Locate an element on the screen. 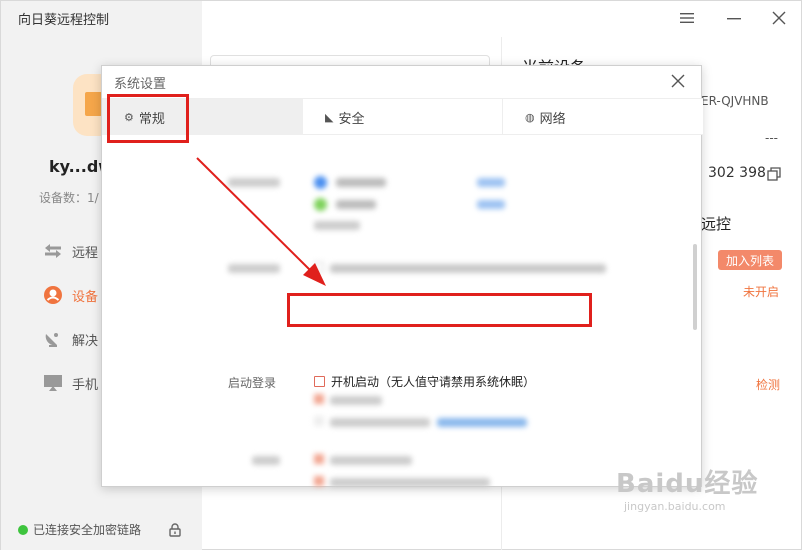 The image size is (802, 550). baidu-watermark: Baidu经验 jingyan.baidu.com is located at coordinates (687, 488).